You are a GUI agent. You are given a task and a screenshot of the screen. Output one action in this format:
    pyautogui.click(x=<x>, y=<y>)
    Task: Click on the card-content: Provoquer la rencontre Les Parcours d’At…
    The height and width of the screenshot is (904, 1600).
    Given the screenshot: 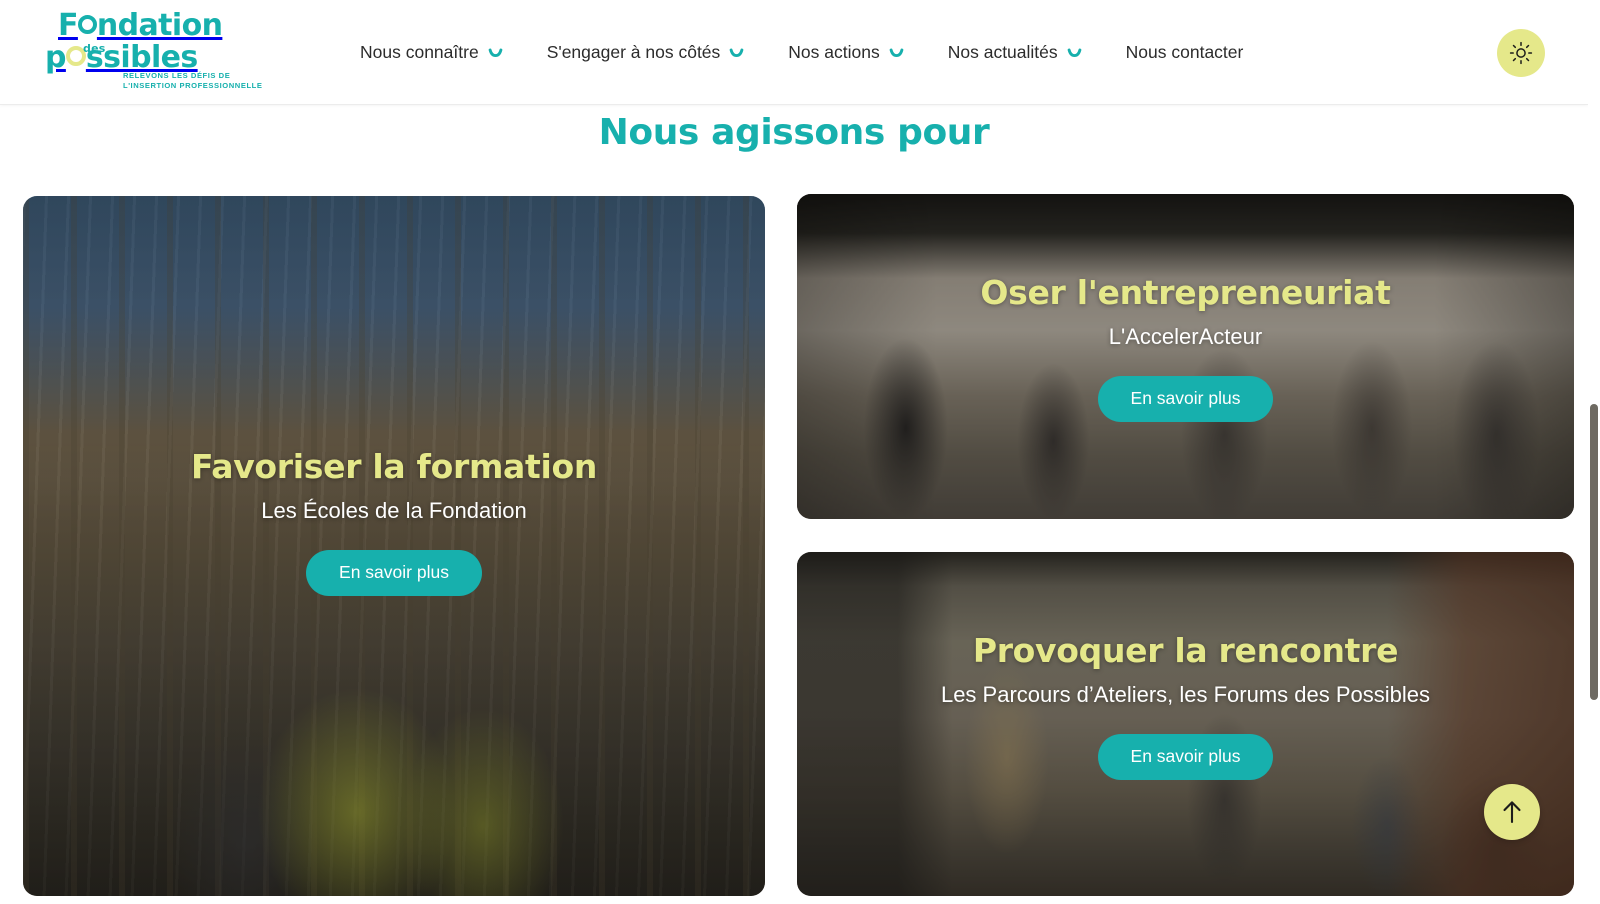 What is the action you would take?
    pyautogui.click(x=1185, y=706)
    